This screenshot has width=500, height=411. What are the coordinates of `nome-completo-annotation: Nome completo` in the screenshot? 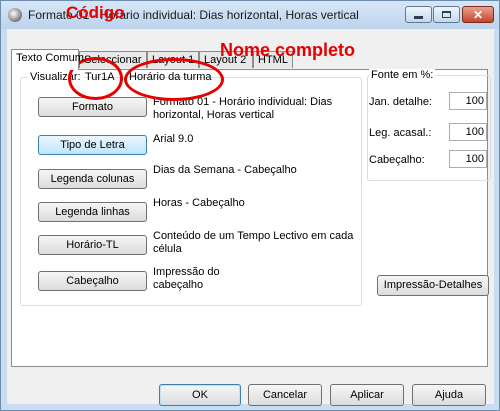 It's located at (288, 50).